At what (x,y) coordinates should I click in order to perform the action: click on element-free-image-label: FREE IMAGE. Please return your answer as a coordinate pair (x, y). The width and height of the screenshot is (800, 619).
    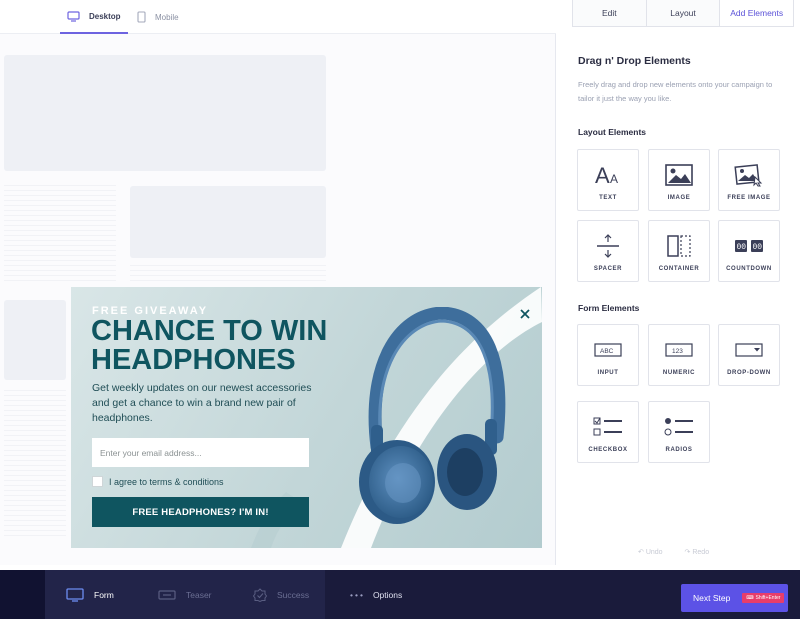
    Looking at the image, I should click on (749, 198).